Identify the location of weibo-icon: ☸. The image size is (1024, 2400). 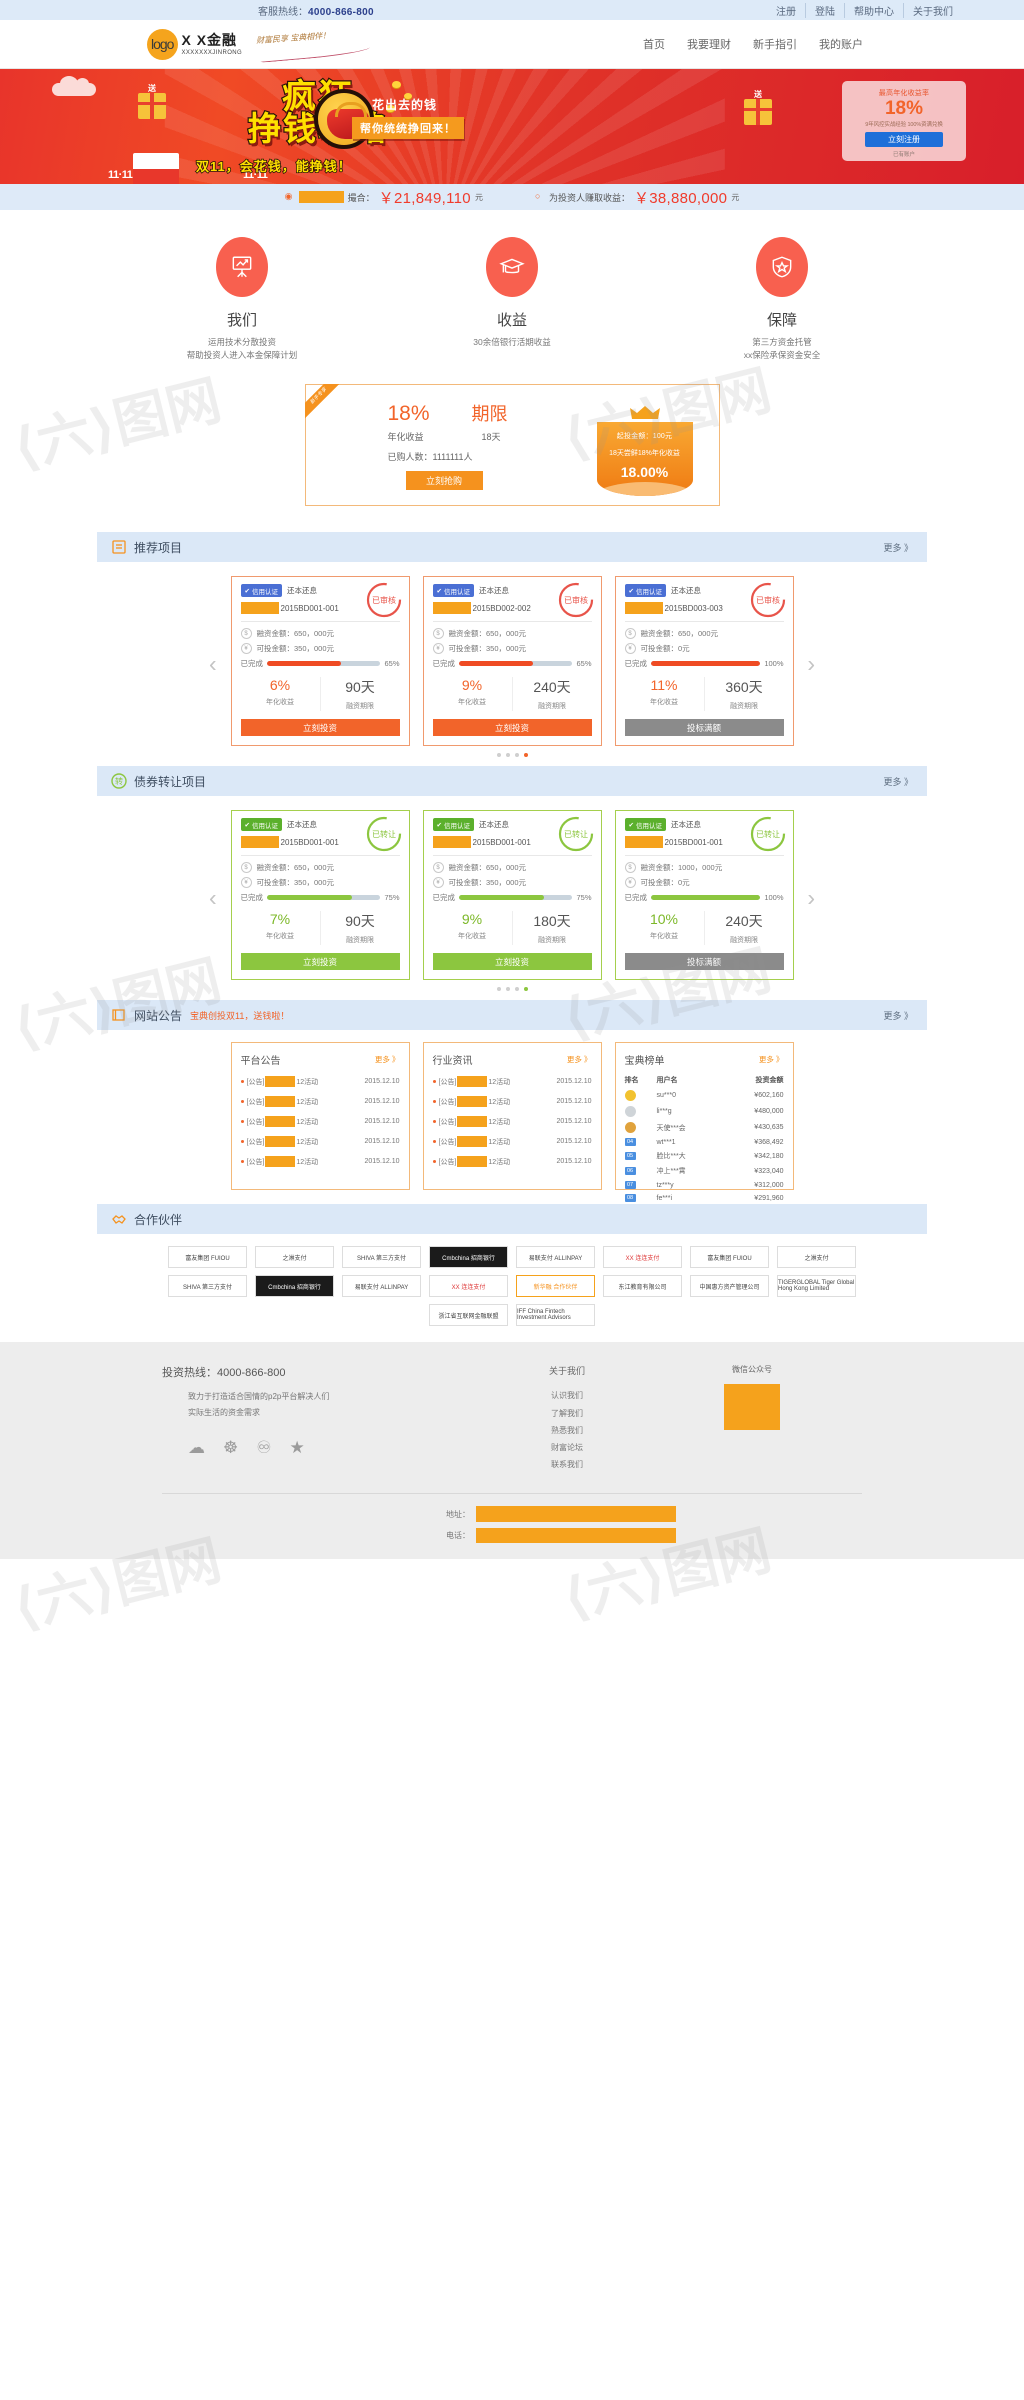
(230, 1448).